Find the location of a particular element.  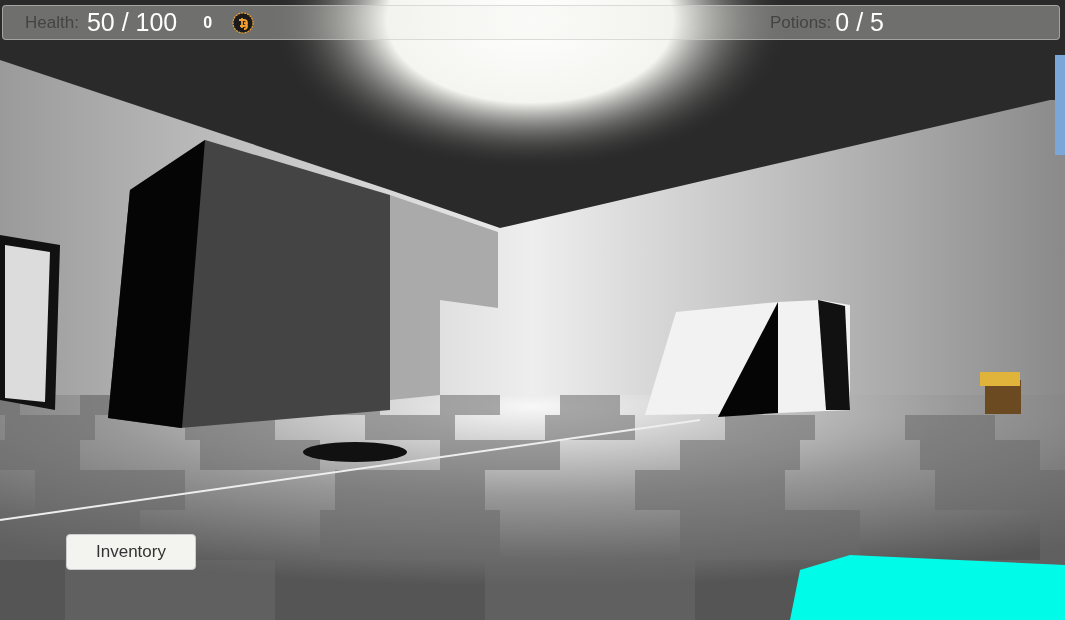

health-value: 50 / 100 is located at coordinates (132, 22).